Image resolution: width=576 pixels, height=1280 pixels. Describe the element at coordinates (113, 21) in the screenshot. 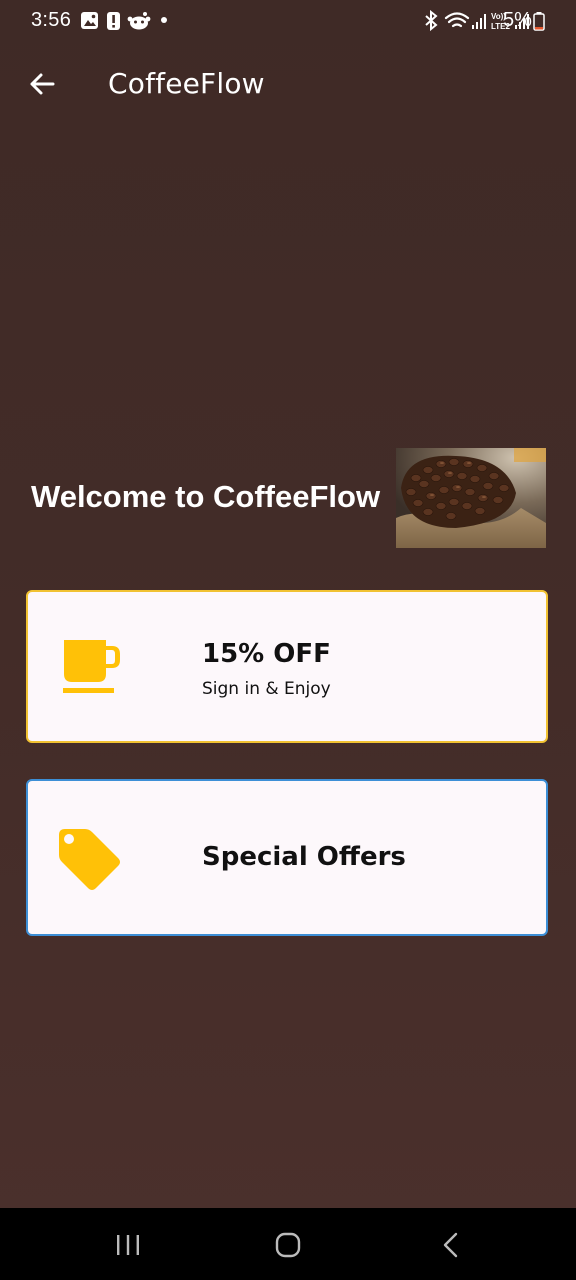

I see `alert-icon` at that location.